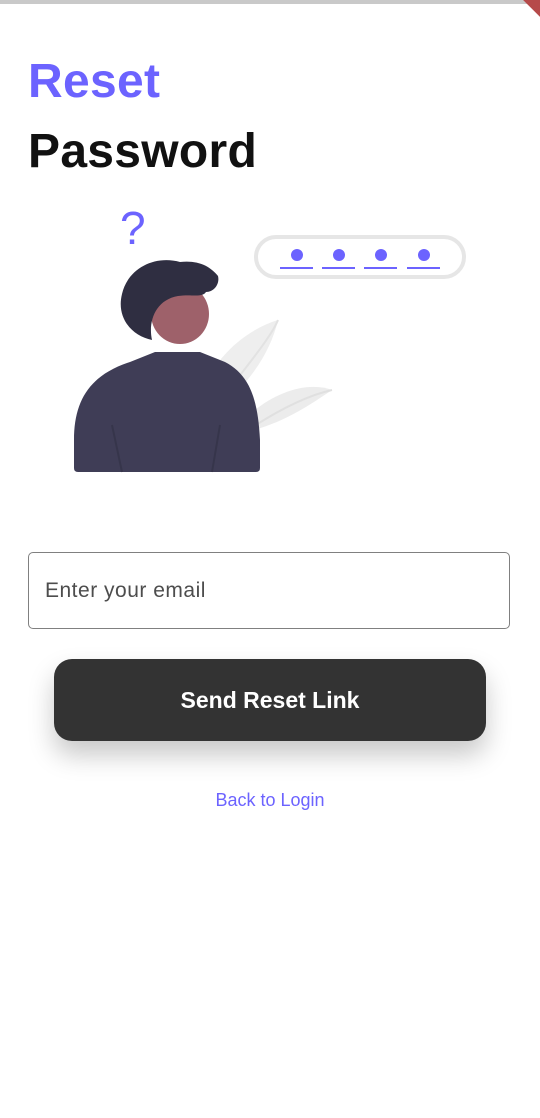 Image resolution: width=540 pixels, height=1118 pixels. I want to click on back-to-login-link: Back to Login, so click(270, 800).